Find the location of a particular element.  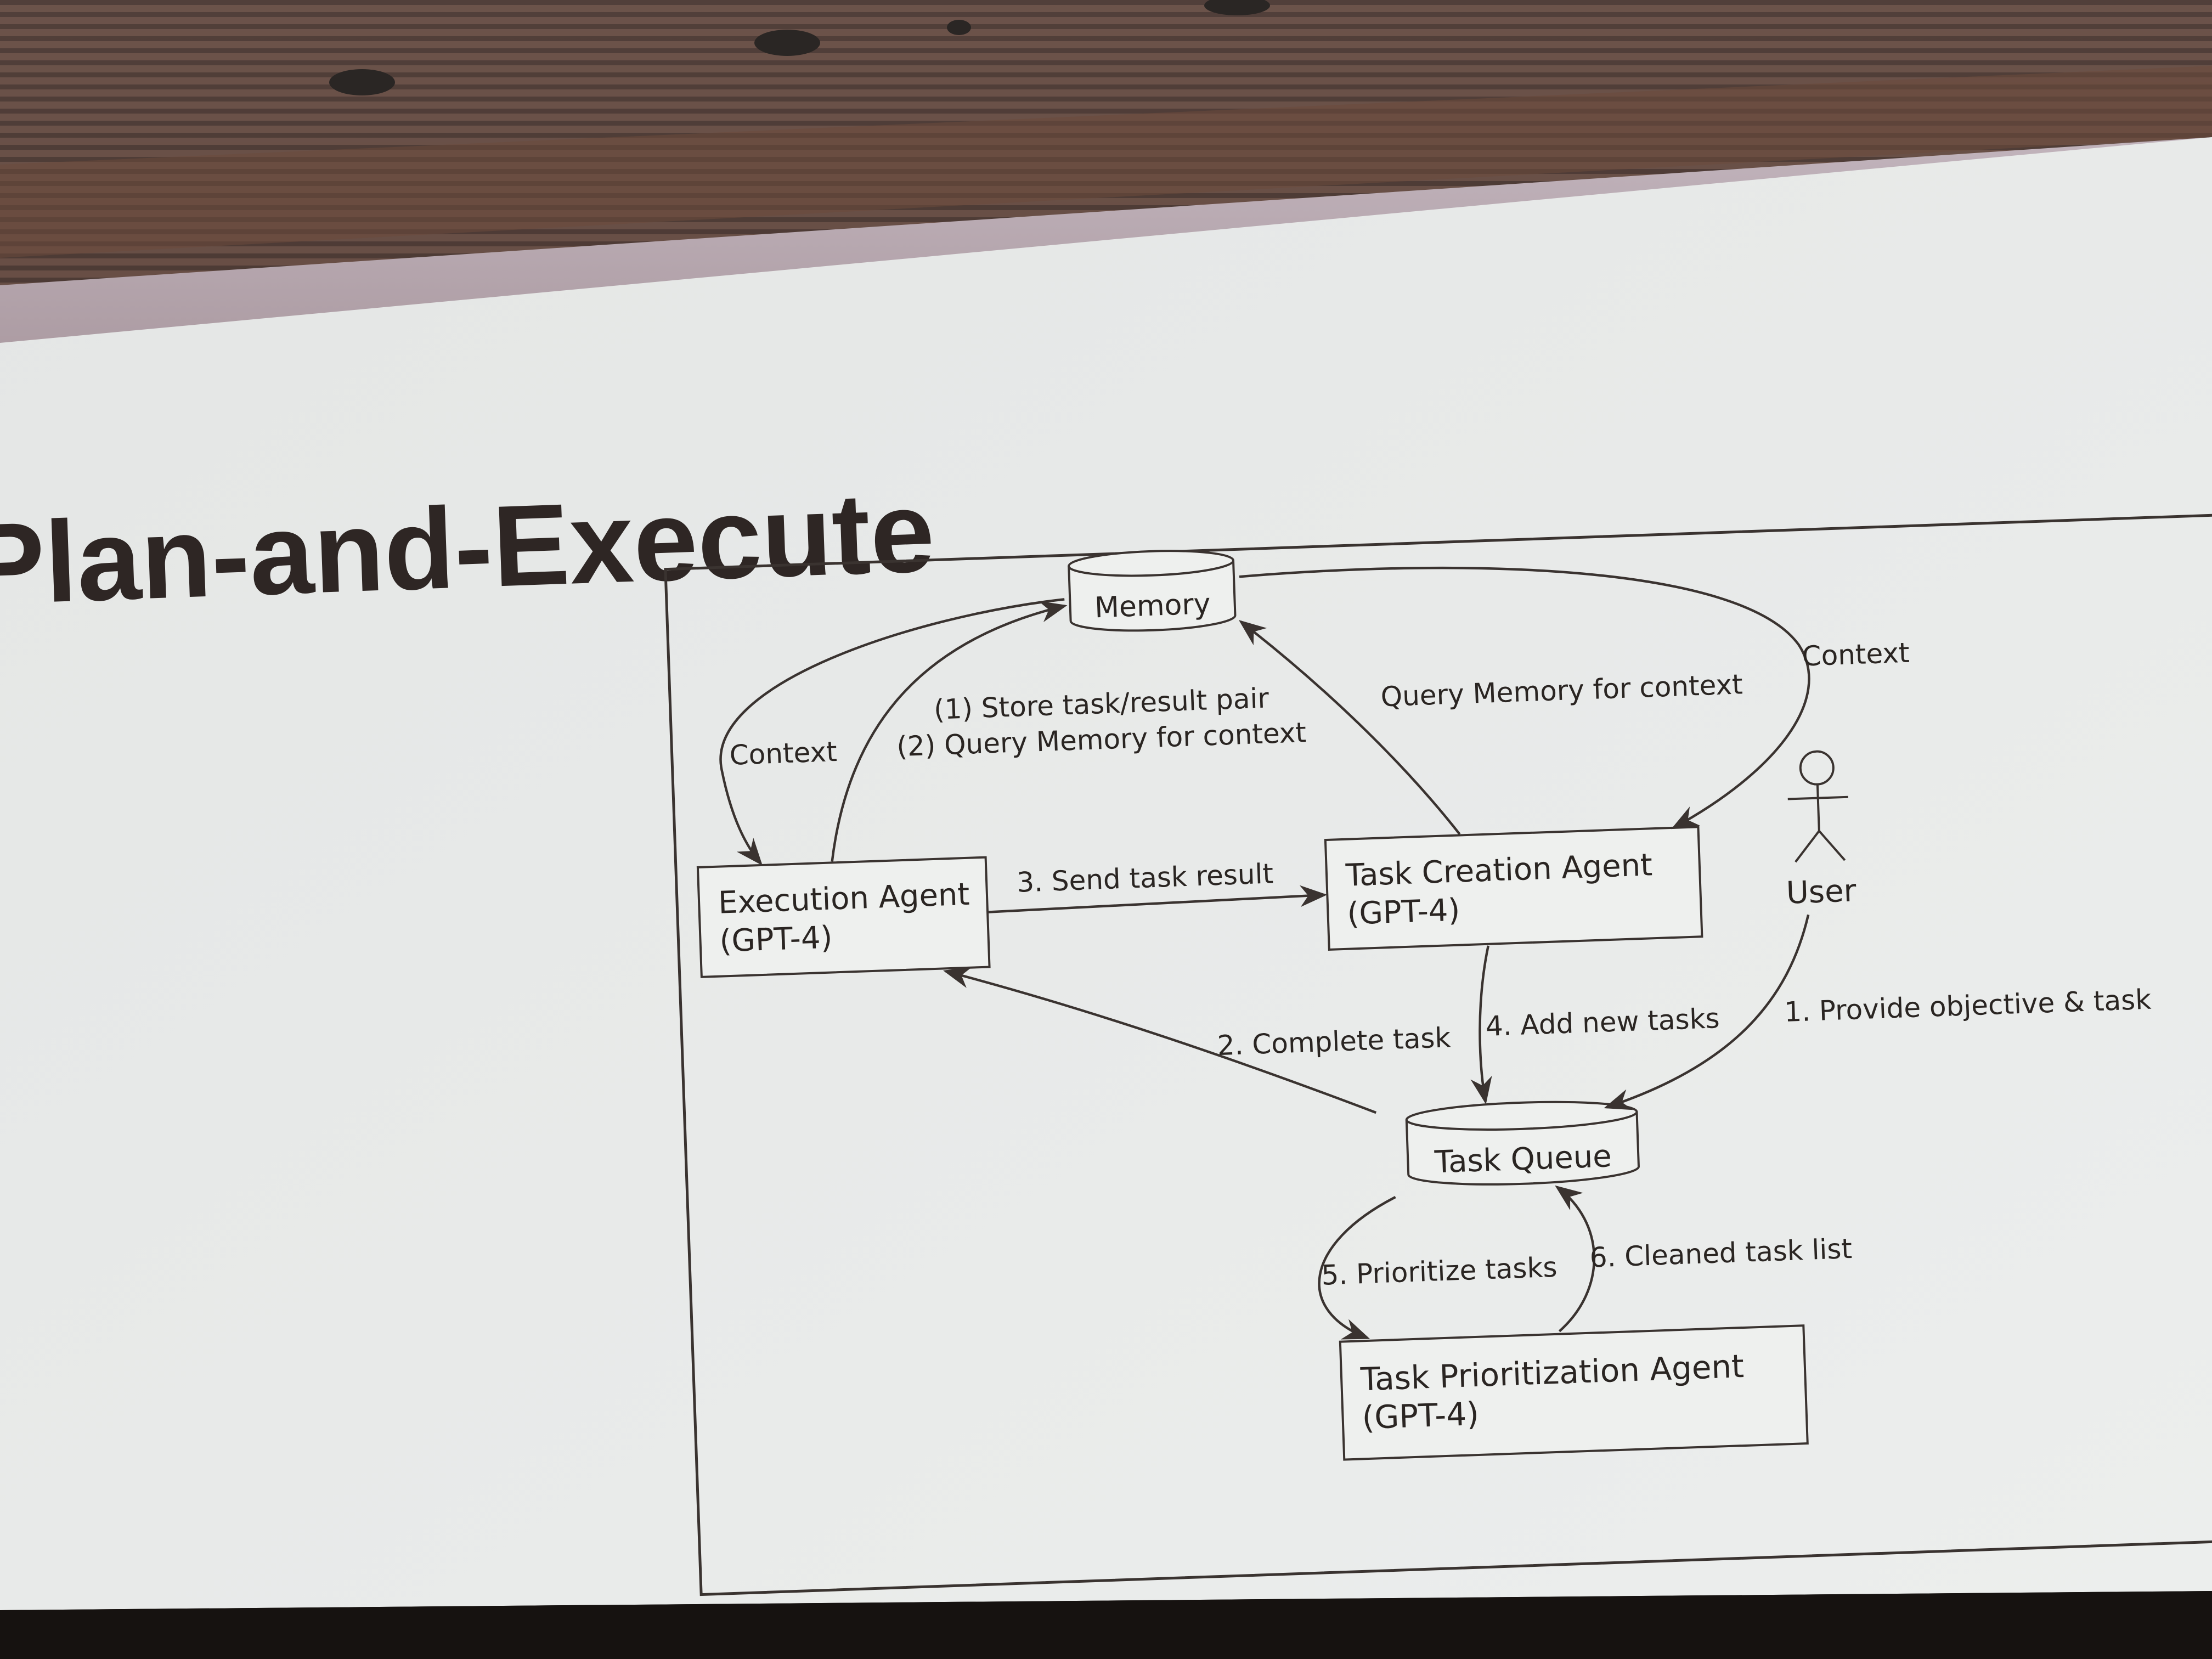

task-queue-label: Task Queue is located at coordinates (1523, 1159).